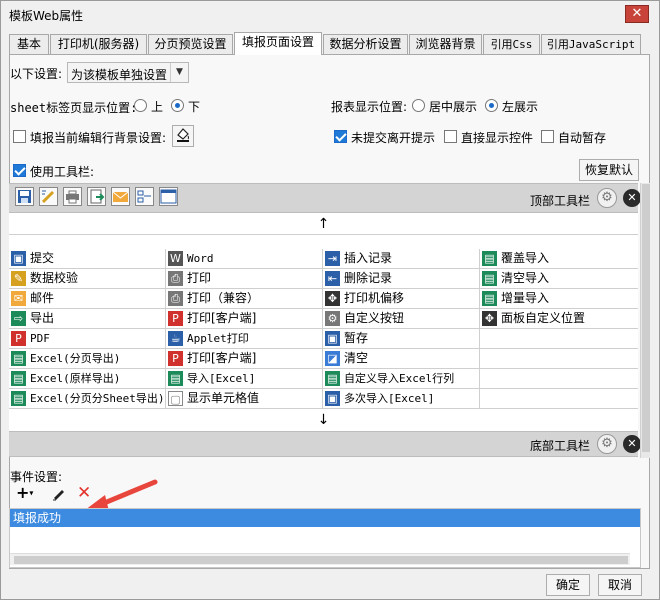  Describe the element at coordinates (374, 318) in the screenshot. I see `grid-cell-label: 自定义按钮` at that location.